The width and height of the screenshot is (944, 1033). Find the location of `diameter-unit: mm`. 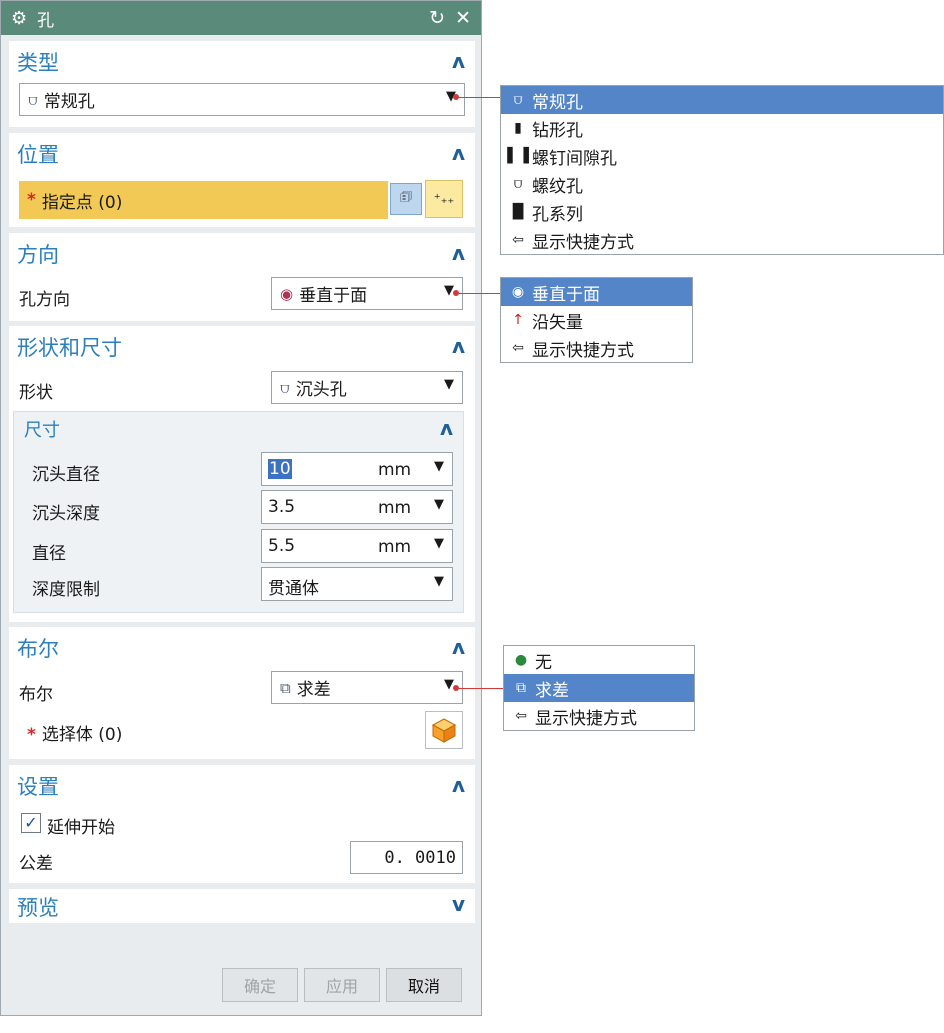

diameter-unit: mm is located at coordinates (394, 547).